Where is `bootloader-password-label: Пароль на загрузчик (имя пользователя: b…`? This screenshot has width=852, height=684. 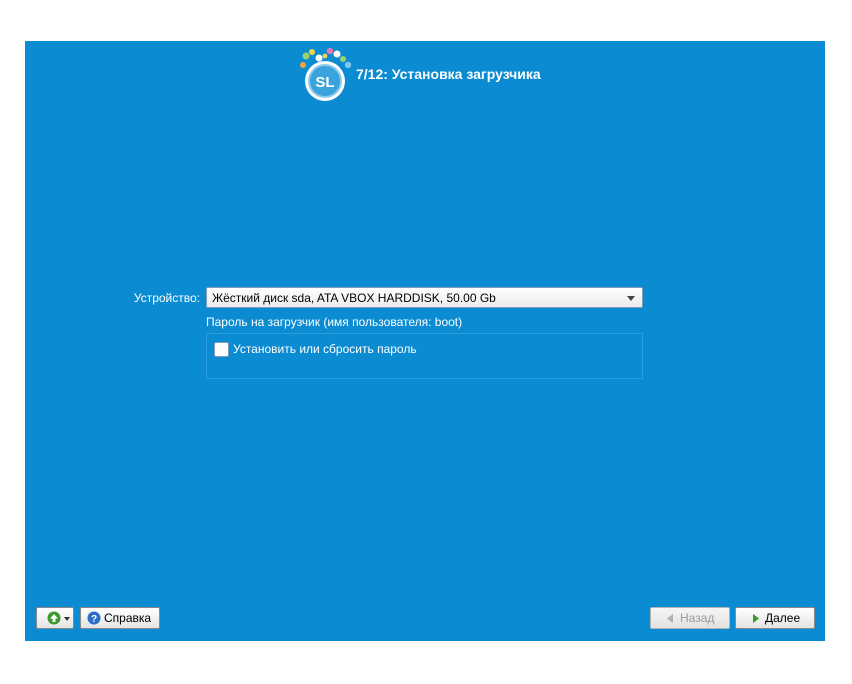
bootloader-password-label: Пароль на загрузчик (имя пользователя: b… is located at coordinates (334, 322).